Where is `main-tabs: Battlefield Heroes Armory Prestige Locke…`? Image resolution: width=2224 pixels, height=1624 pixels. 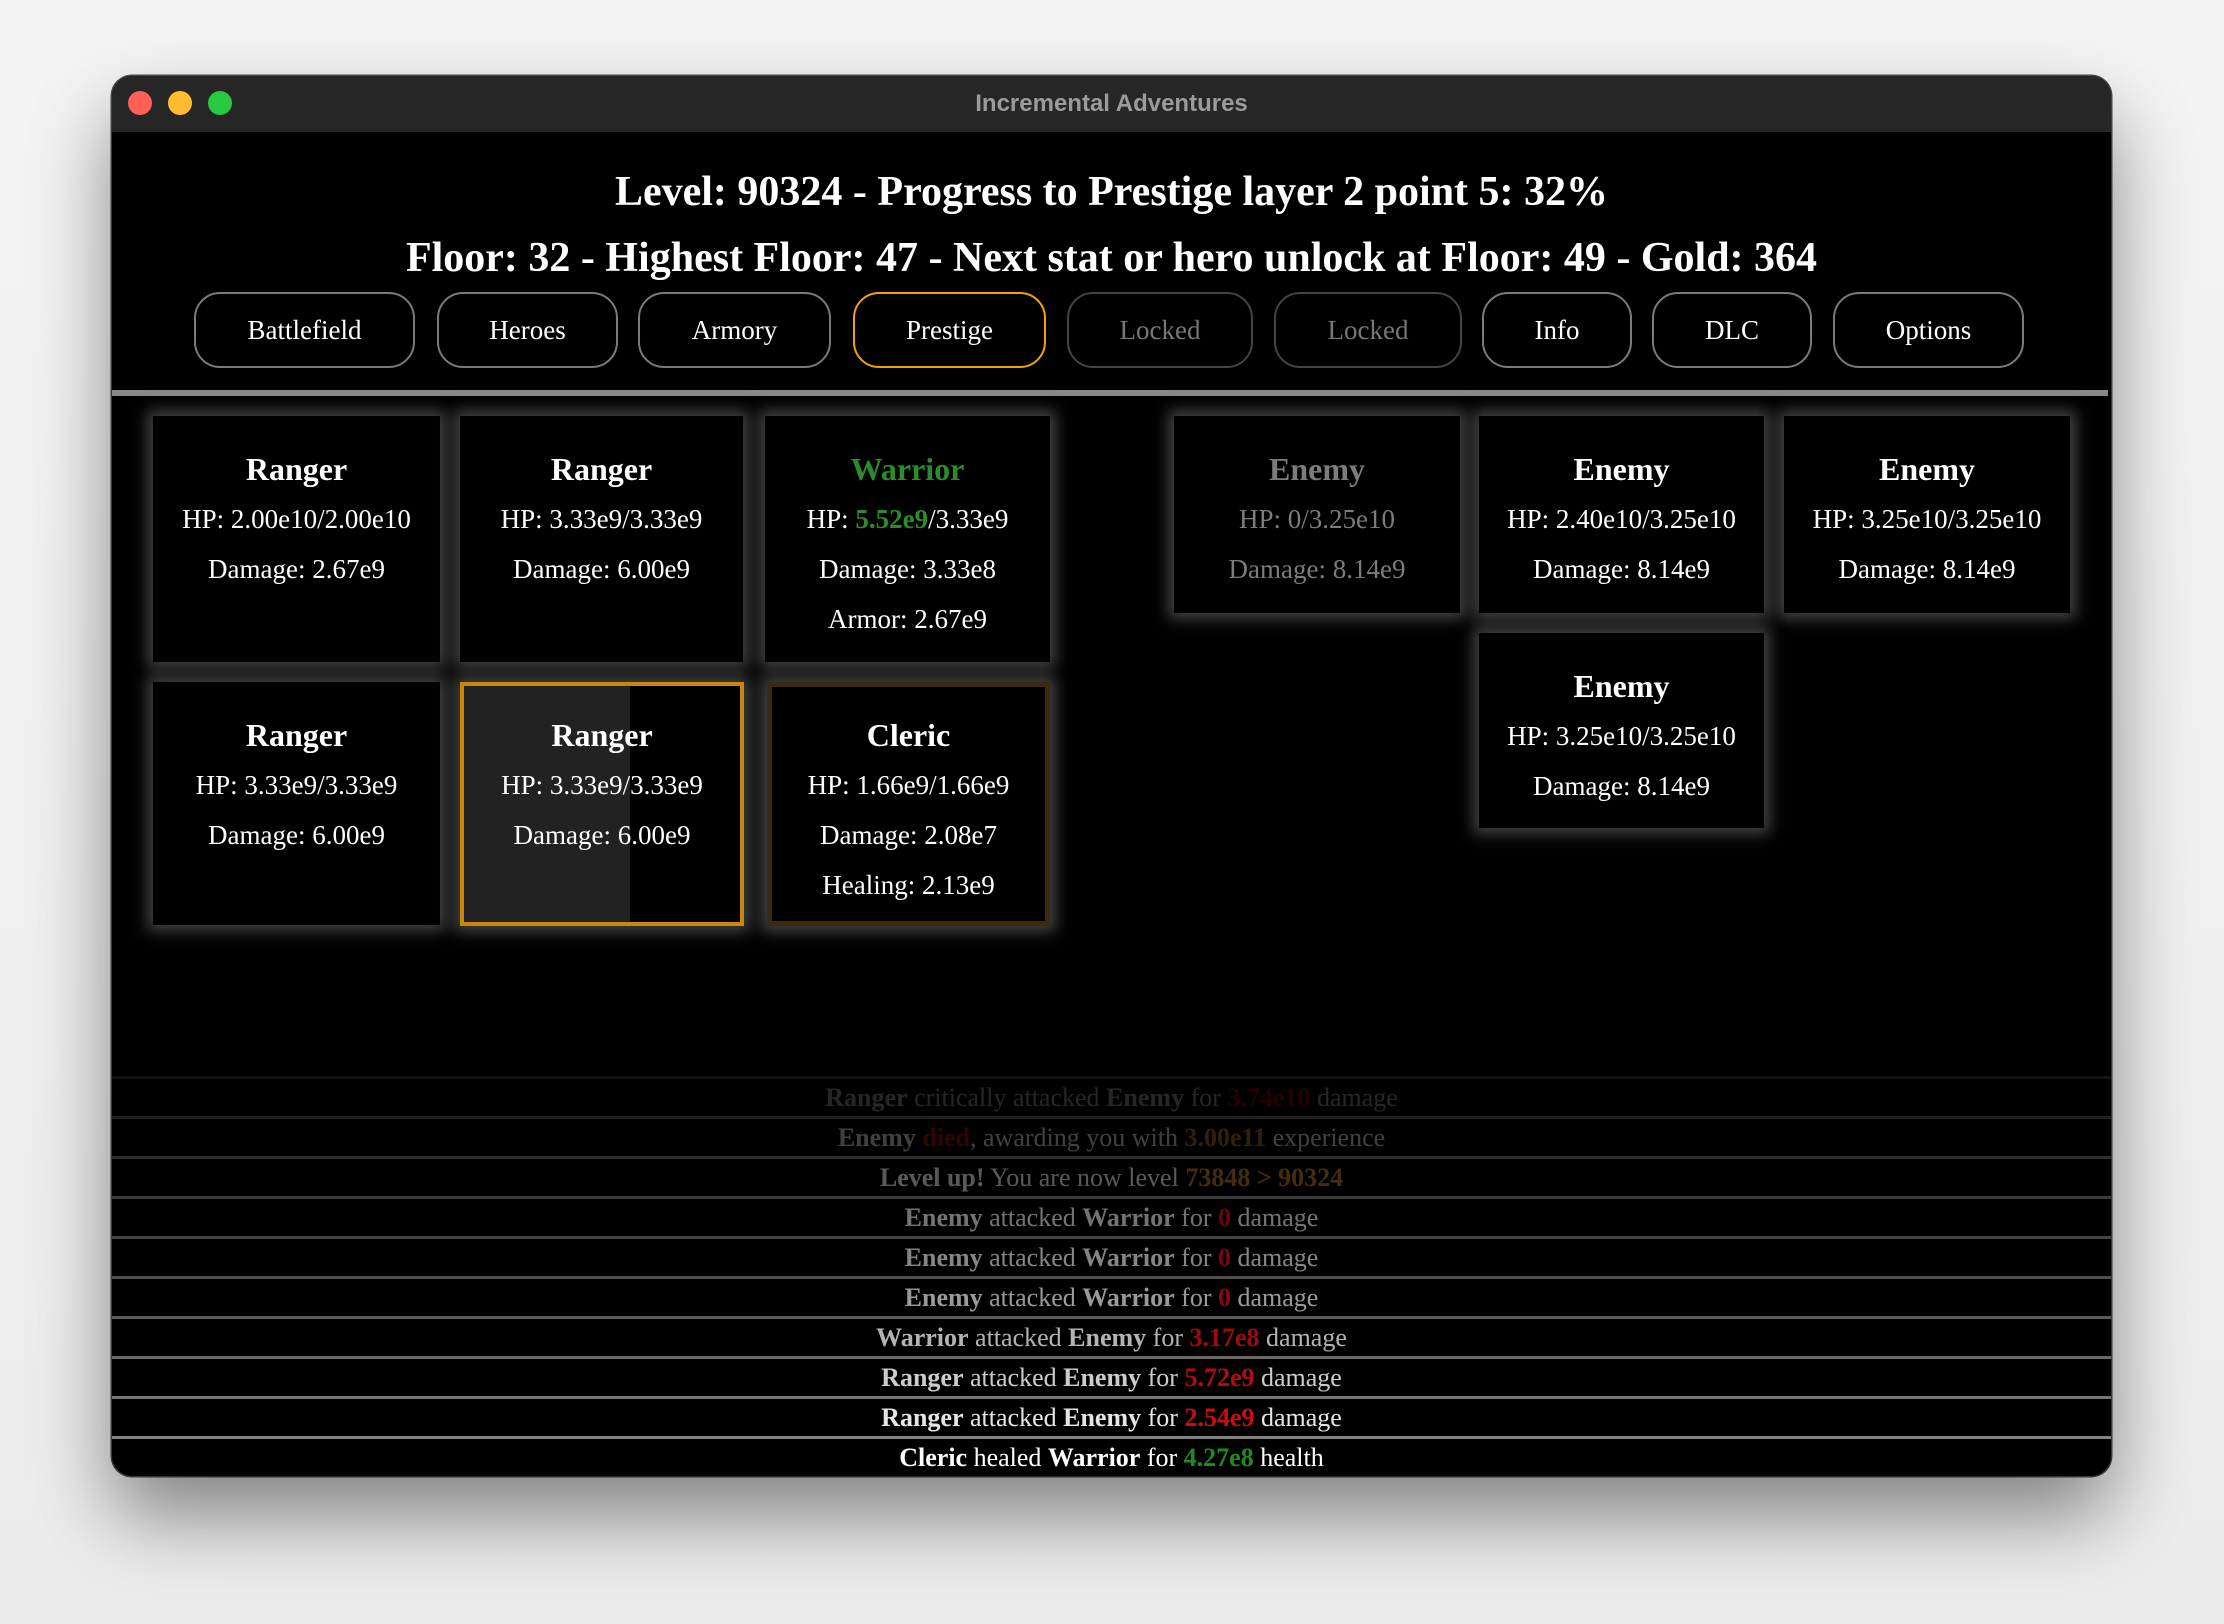 main-tabs: Battlefield Heroes Armory Prestige Locke… is located at coordinates (1111, 330).